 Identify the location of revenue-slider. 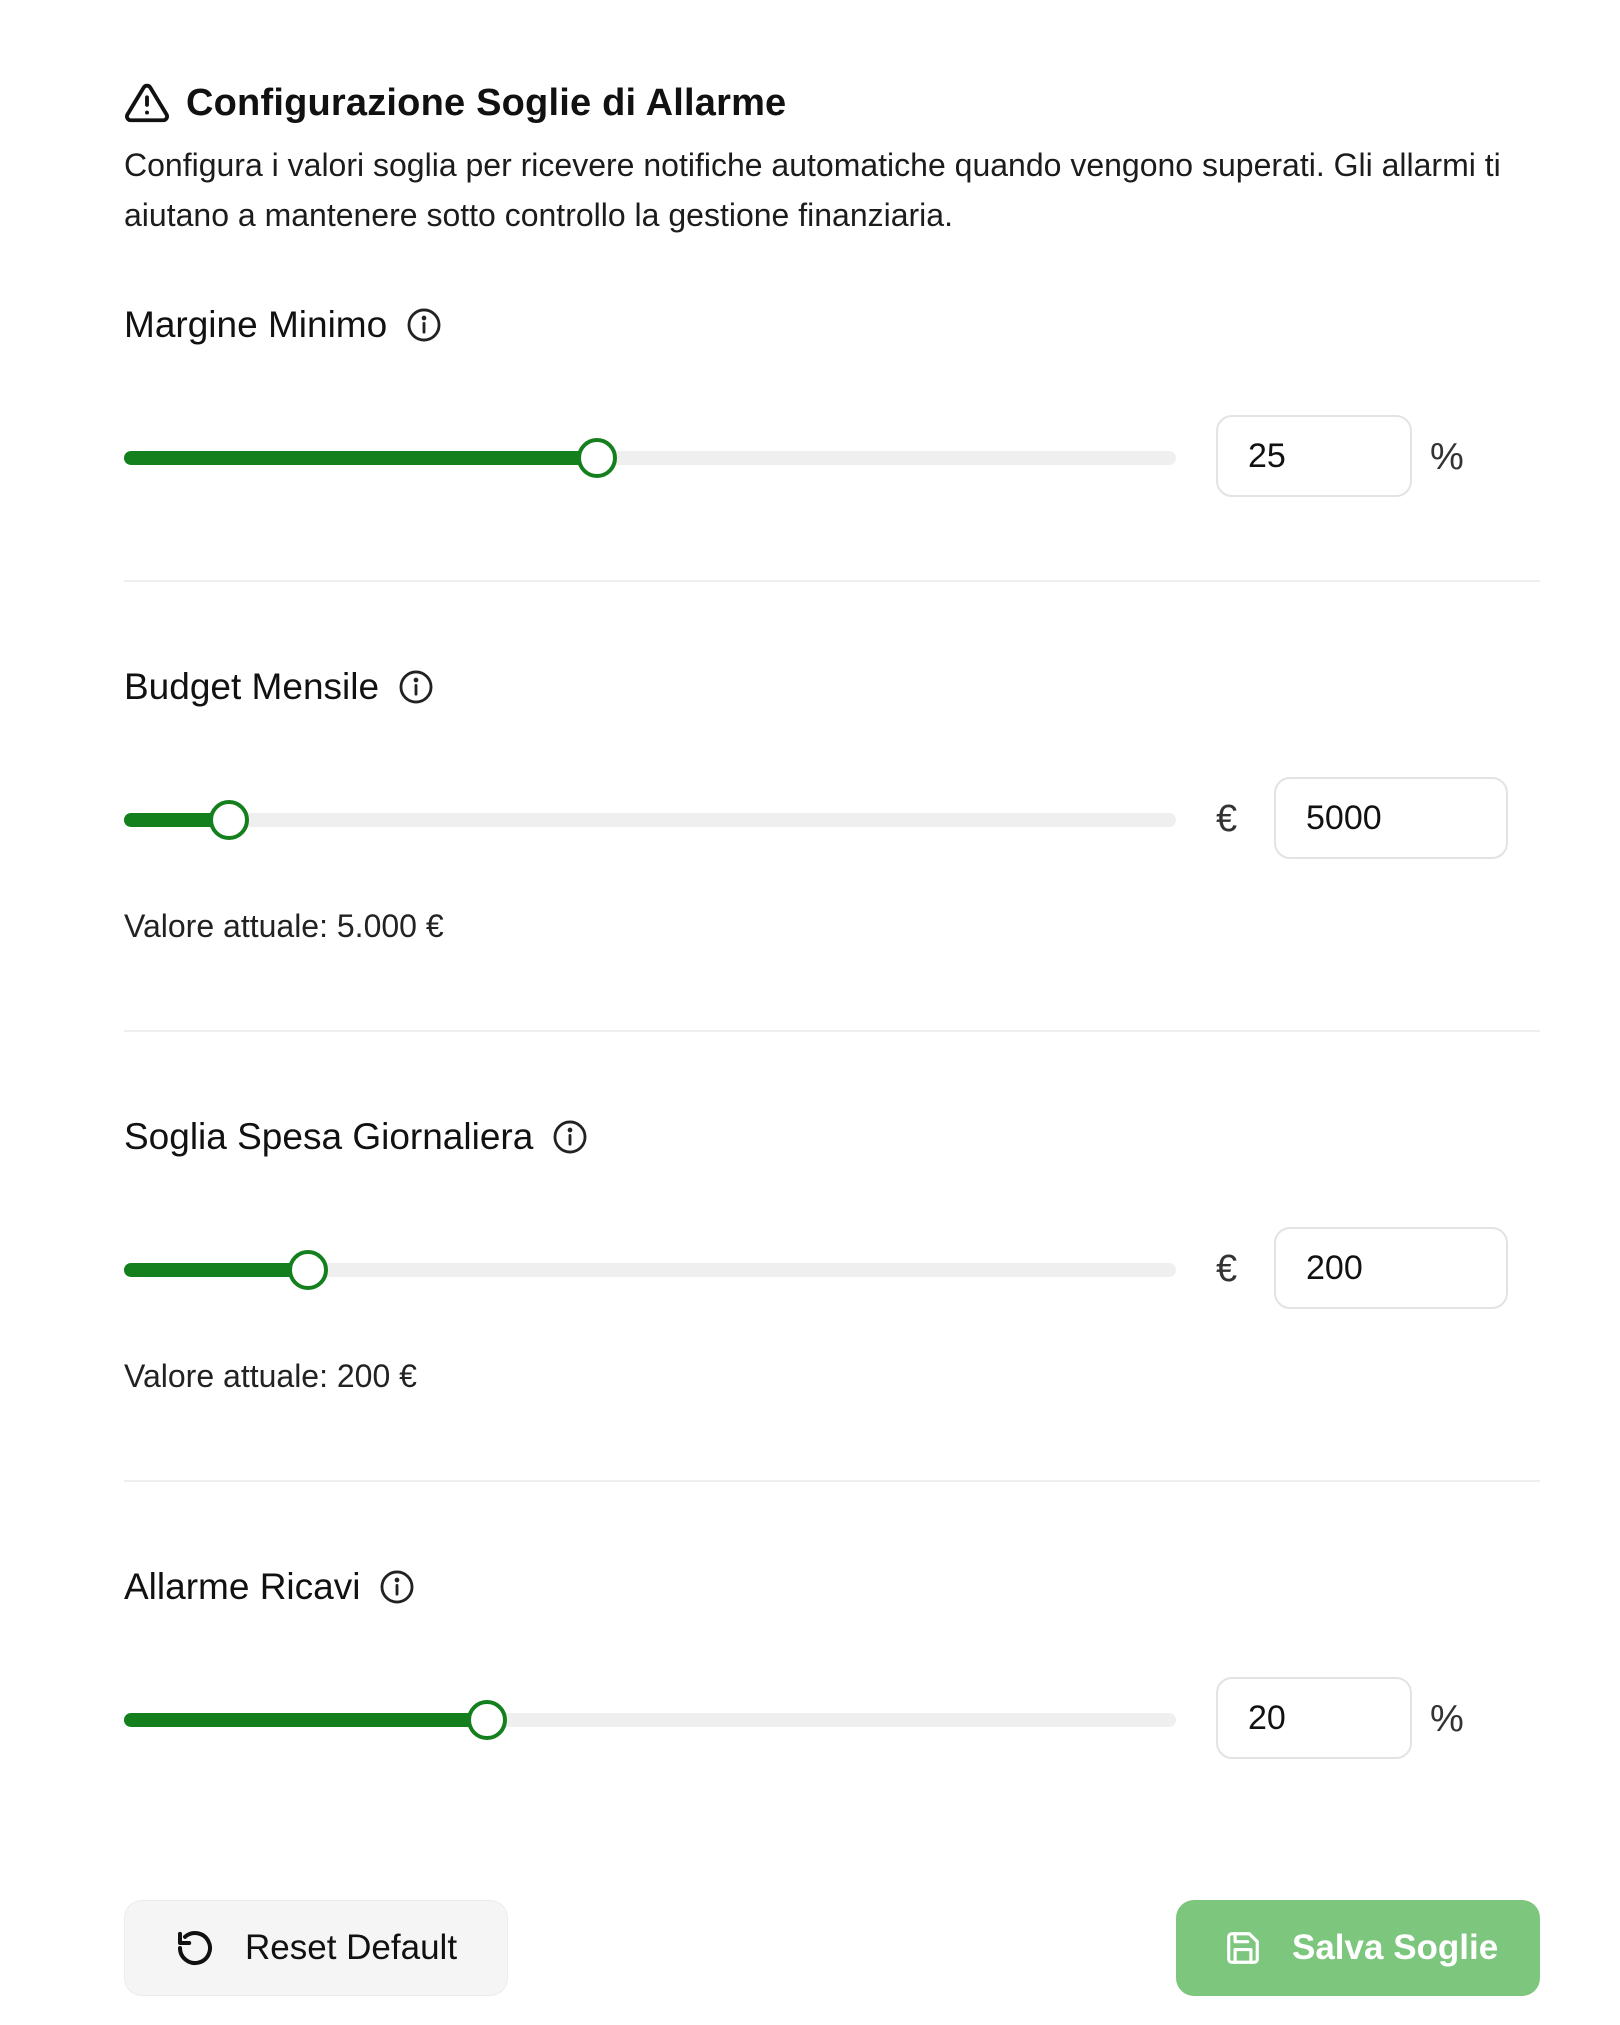
(650, 1720).